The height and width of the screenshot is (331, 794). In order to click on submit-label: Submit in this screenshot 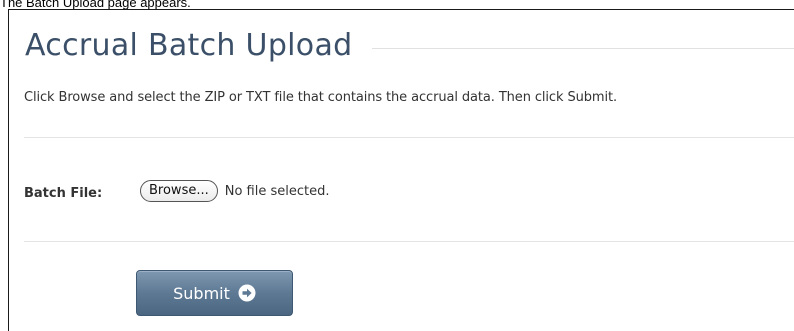, I will do `click(201, 293)`.